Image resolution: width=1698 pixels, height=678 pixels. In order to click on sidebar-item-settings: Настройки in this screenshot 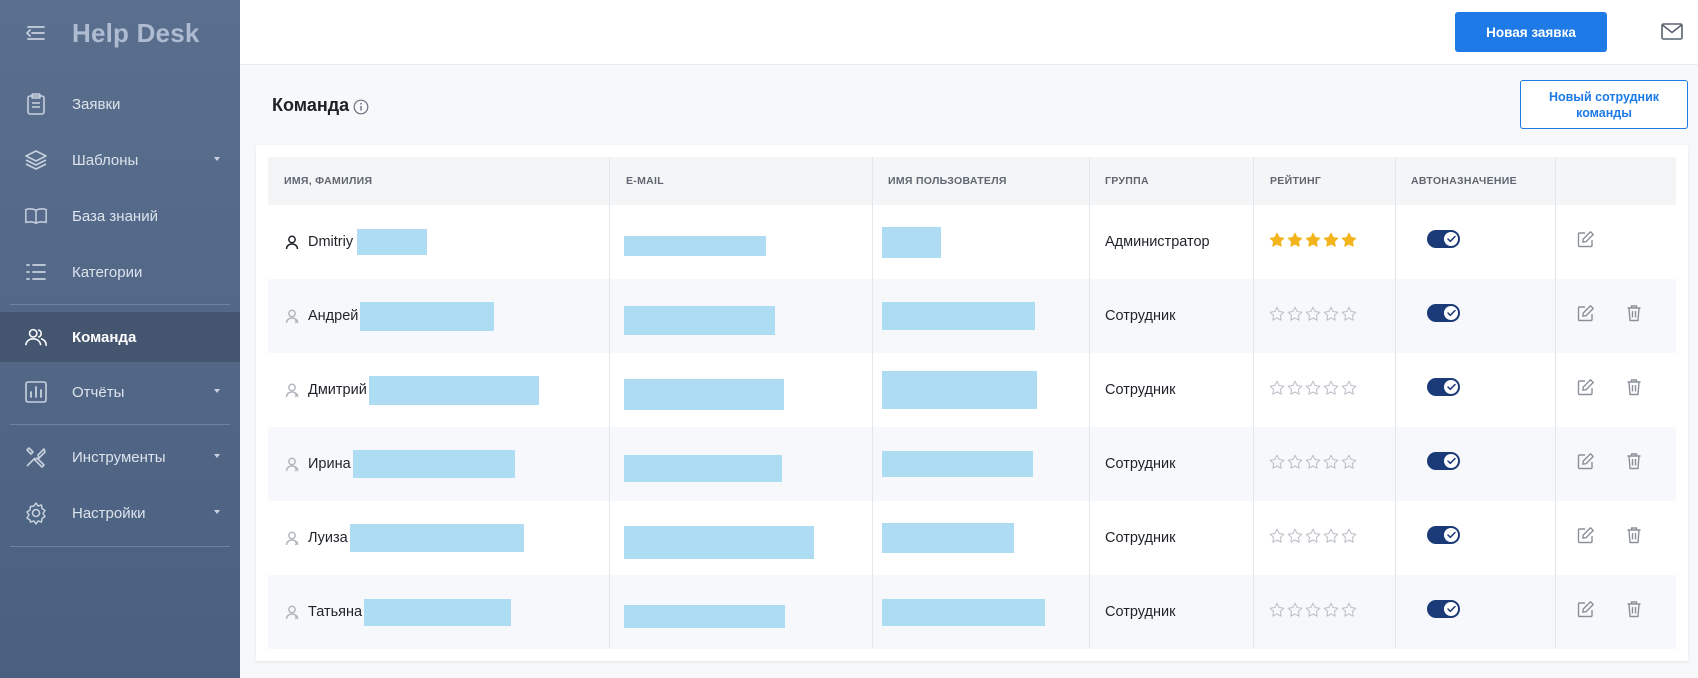, I will do `click(120, 513)`.